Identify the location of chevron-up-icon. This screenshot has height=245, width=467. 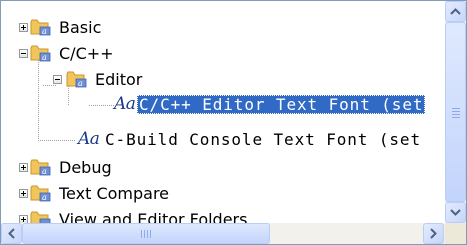
(455, 11).